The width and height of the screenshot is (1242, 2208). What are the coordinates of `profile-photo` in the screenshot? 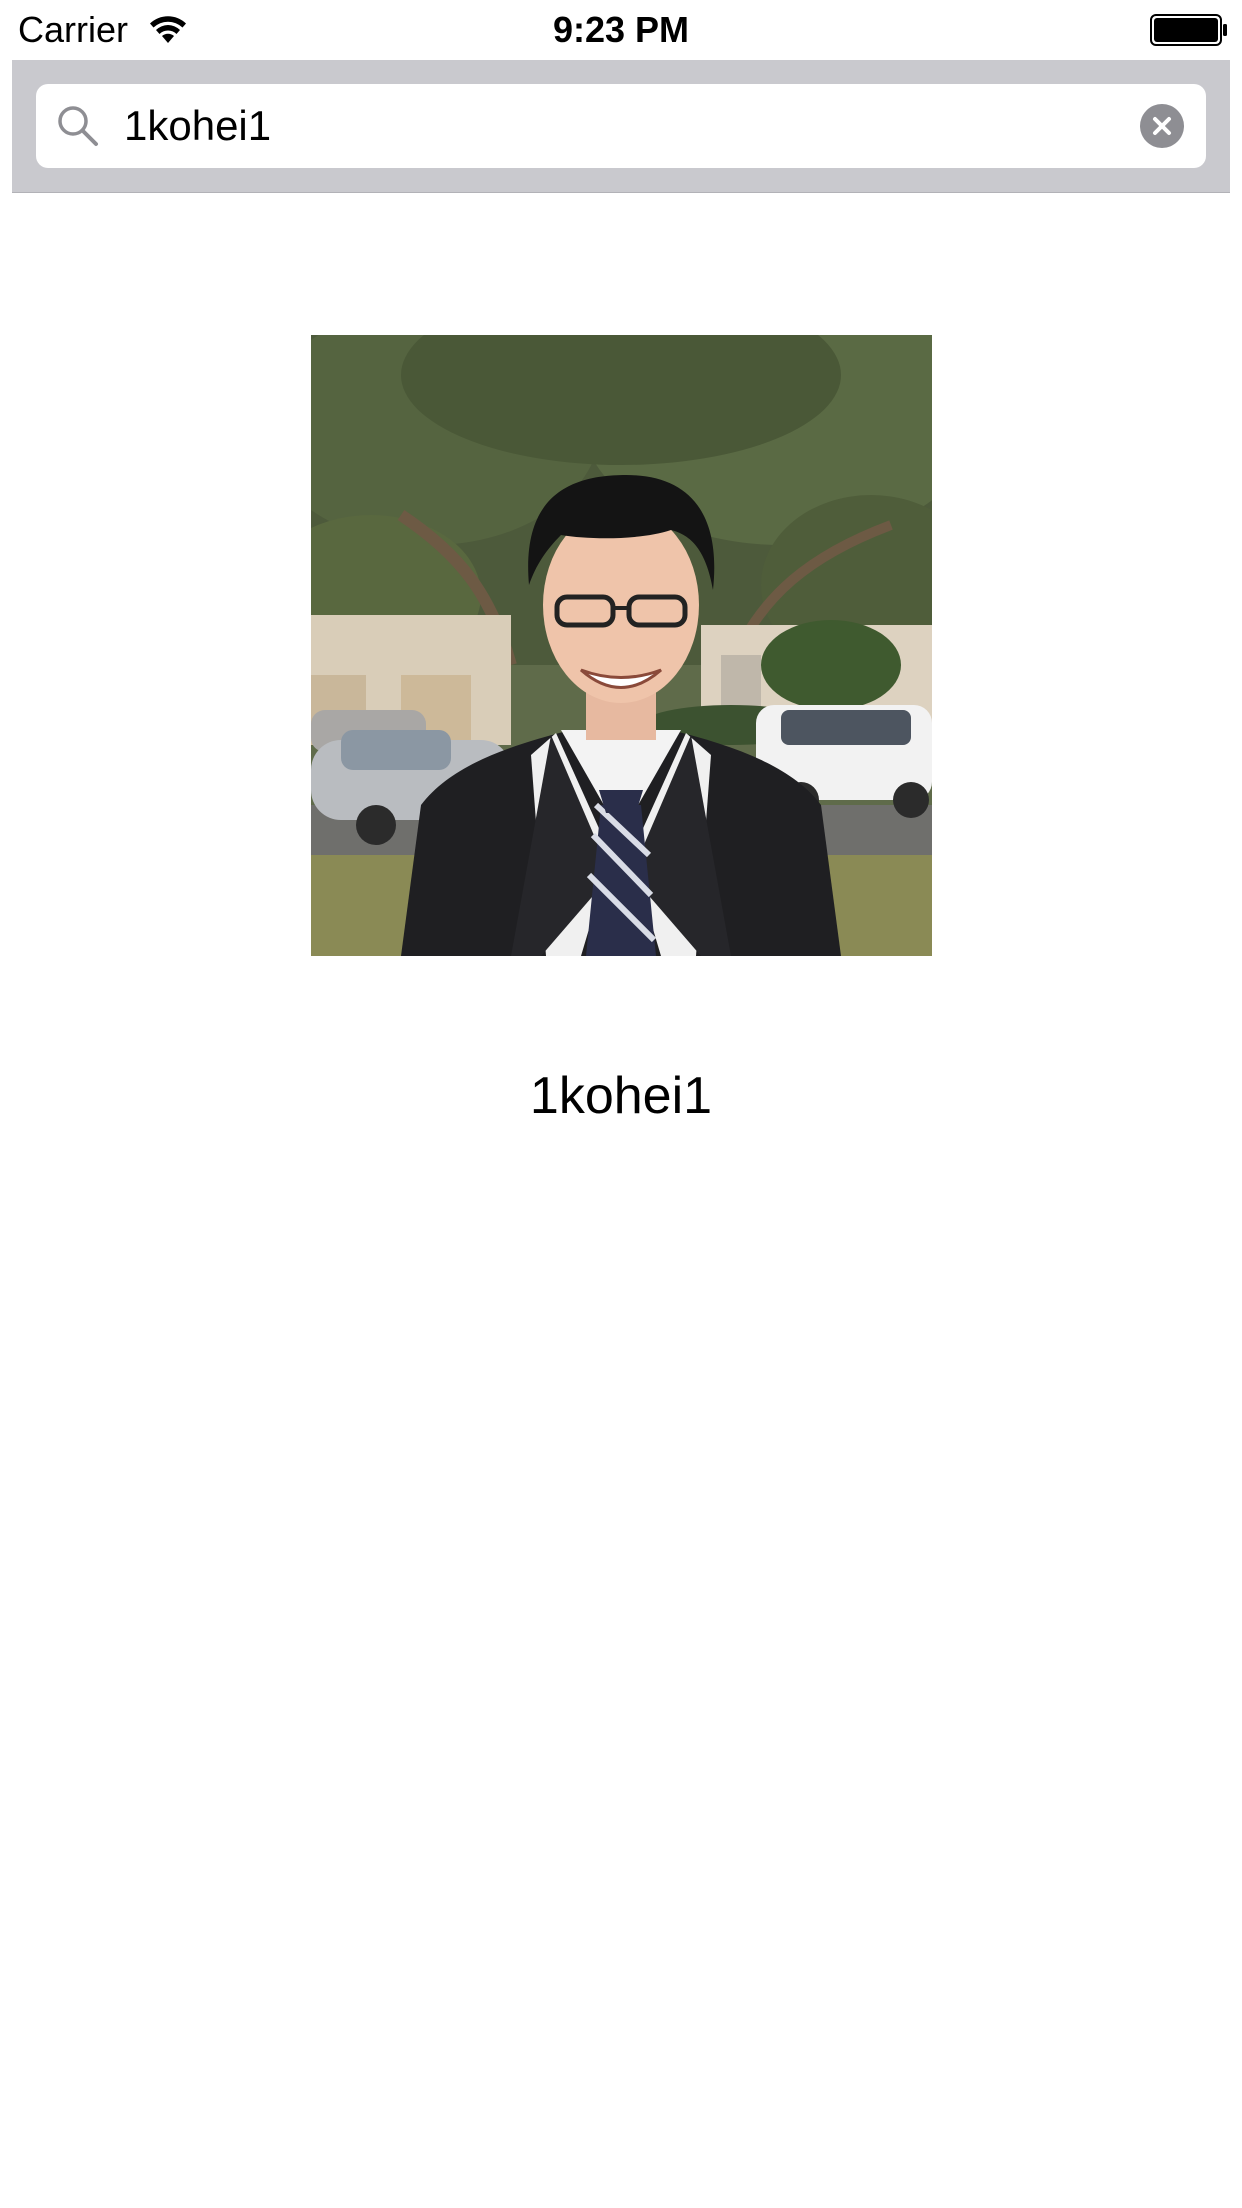 It's located at (621, 645).